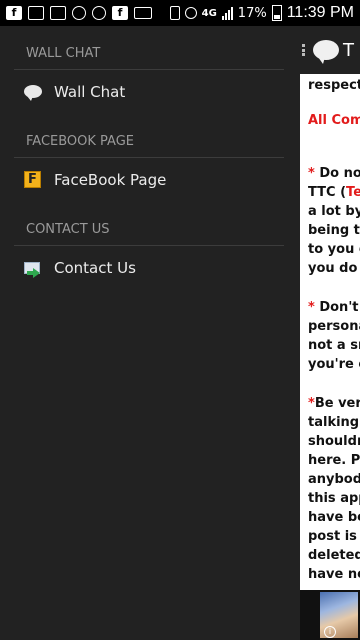 The image size is (360, 640). I want to click on shield-icon, so click(79, 13).